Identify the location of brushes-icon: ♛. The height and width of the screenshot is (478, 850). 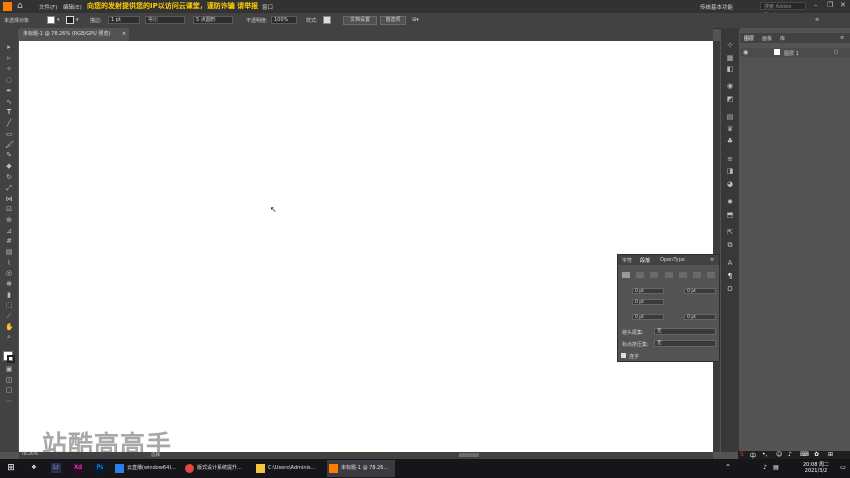
(730, 129).